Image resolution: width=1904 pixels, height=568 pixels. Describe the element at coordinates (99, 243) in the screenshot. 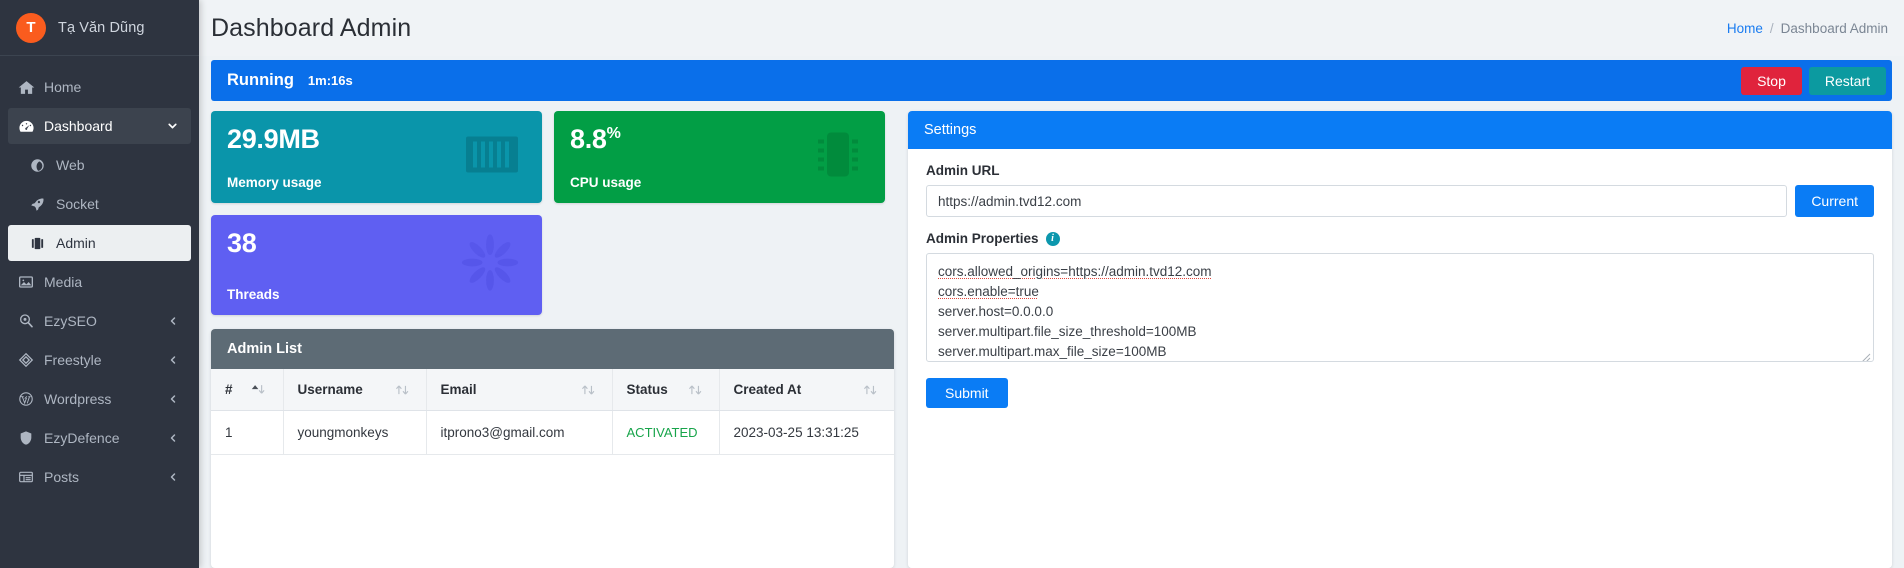

I see `sidebar-item-admin: Admin` at that location.